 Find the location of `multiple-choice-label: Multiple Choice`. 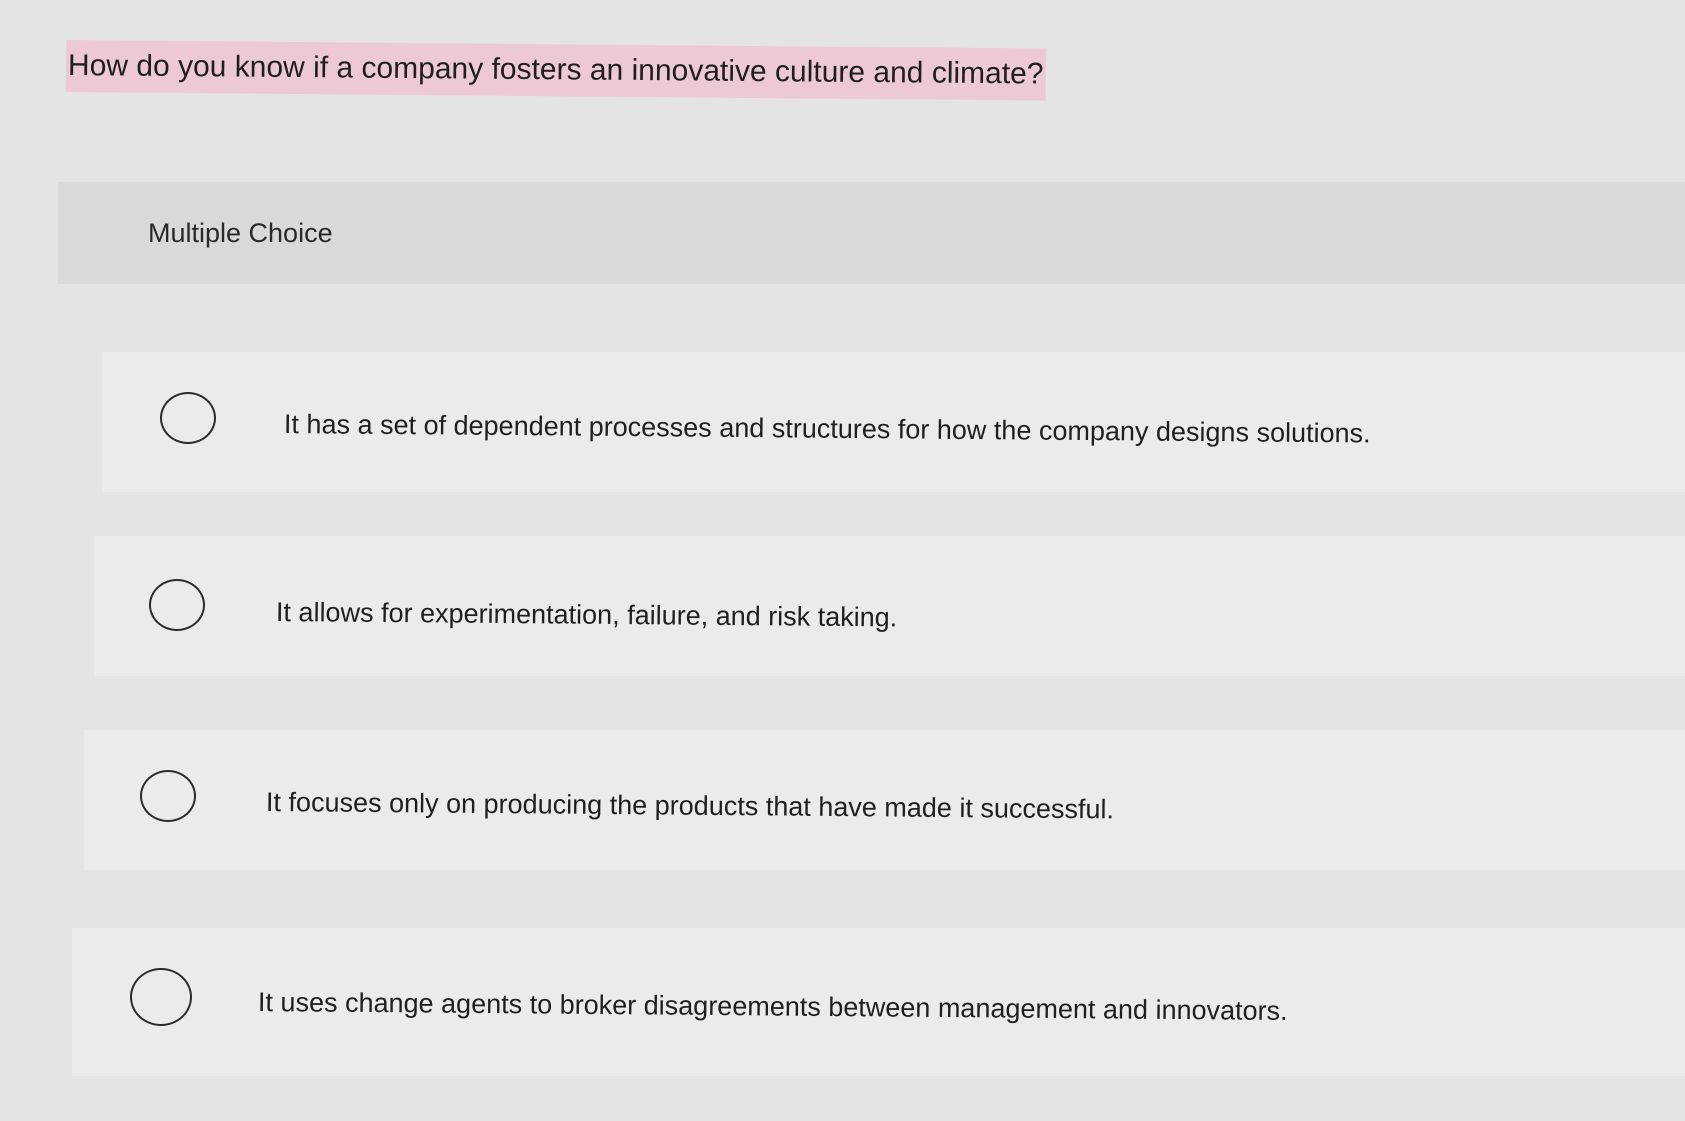

multiple-choice-label: Multiple Choice is located at coordinates (240, 233).